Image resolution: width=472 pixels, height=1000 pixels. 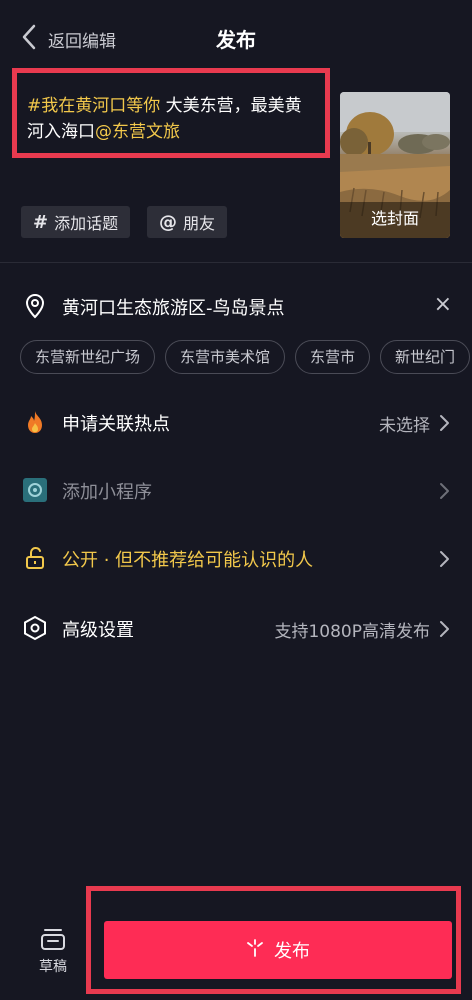 I want to click on mention-friend-label: 朋友, so click(x=199, y=223).